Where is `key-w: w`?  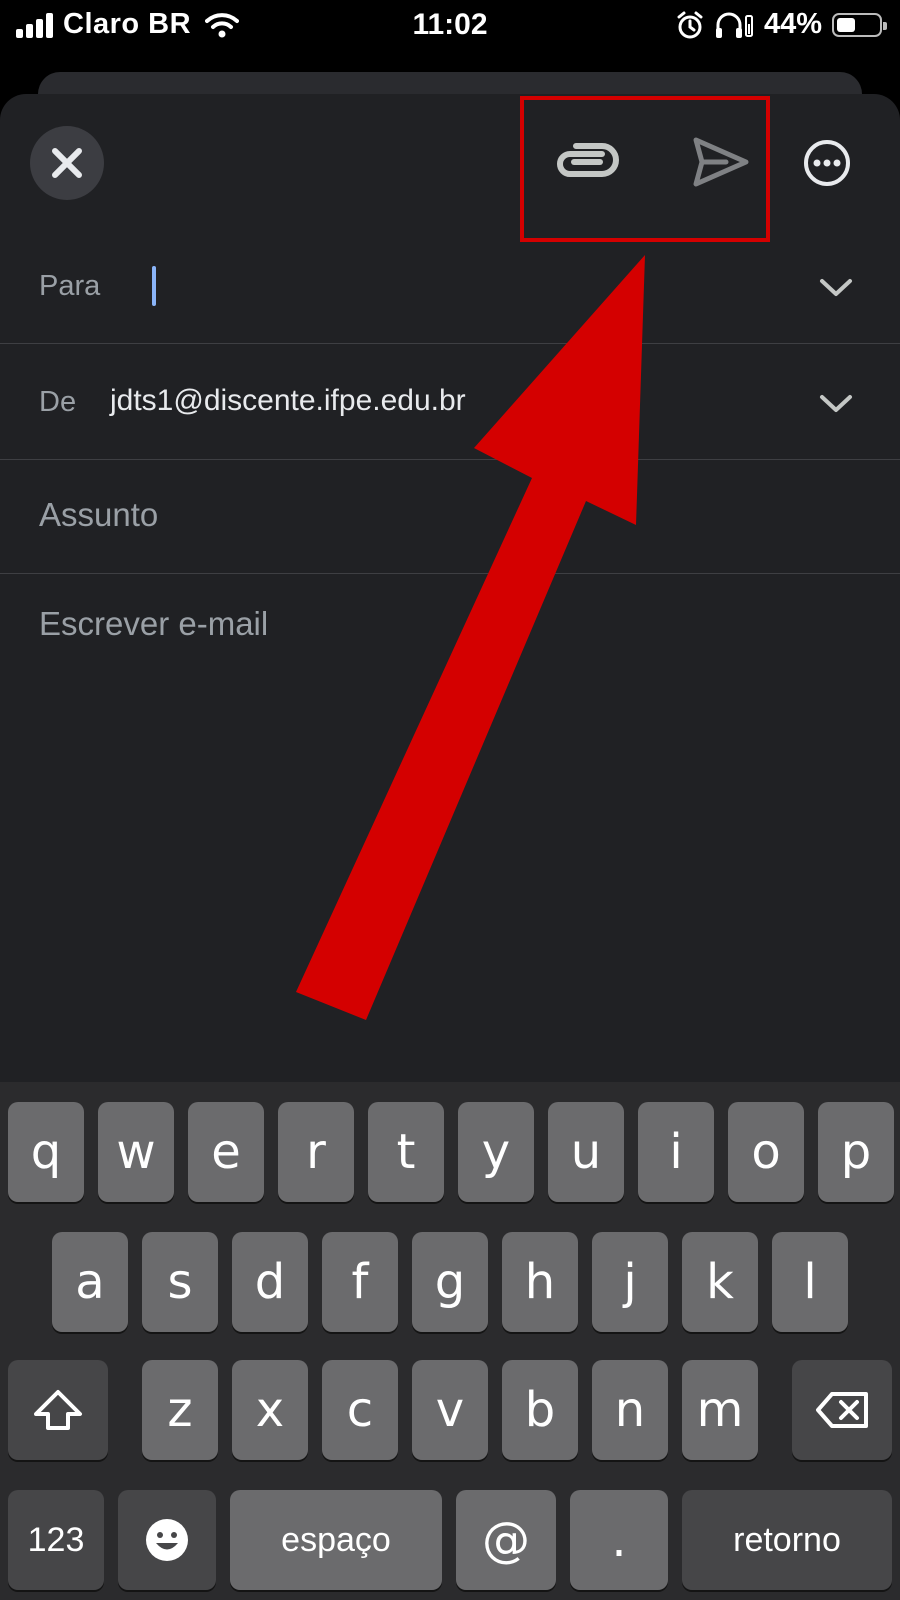 key-w: w is located at coordinates (136, 1152).